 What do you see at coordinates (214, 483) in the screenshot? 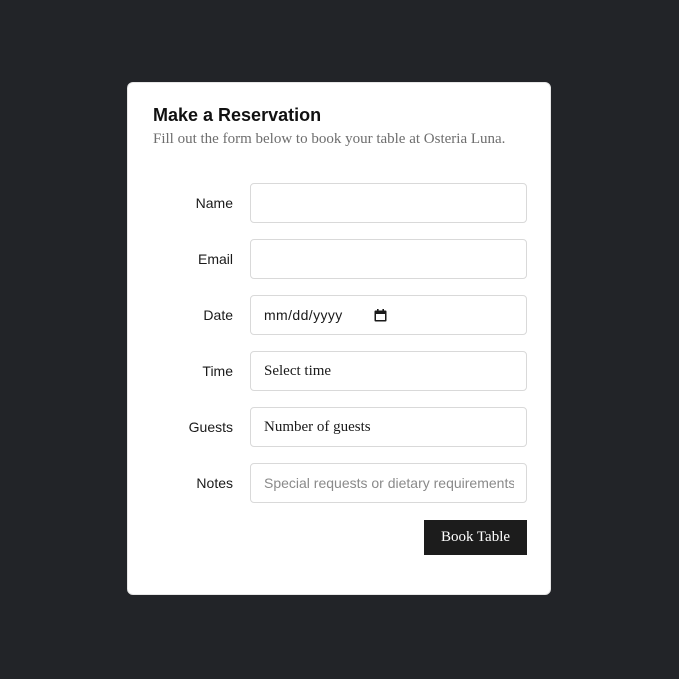
I see `notes-label: Notes` at bounding box center [214, 483].